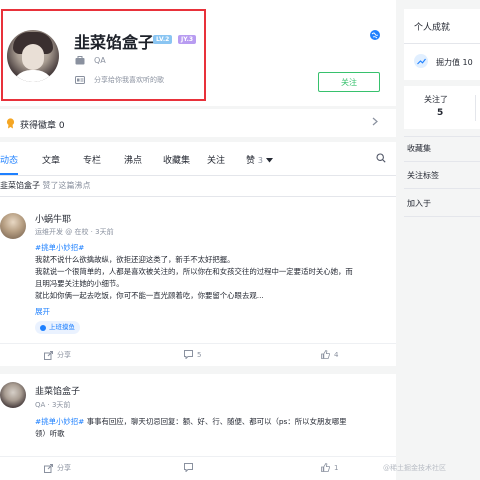 The width and height of the screenshot is (480, 480). Describe the element at coordinates (43, 327) in the screenshot. I see `topic-icon` at that location.